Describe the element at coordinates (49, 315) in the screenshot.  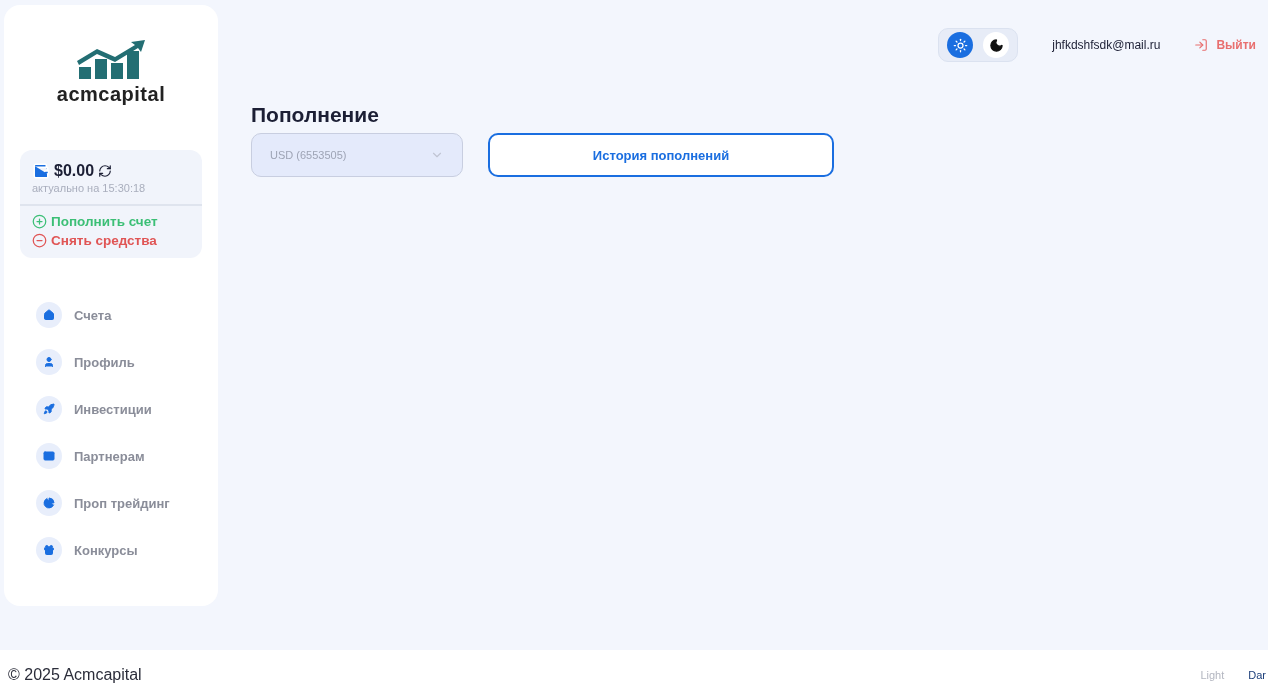
I see `house-icon` at that location.